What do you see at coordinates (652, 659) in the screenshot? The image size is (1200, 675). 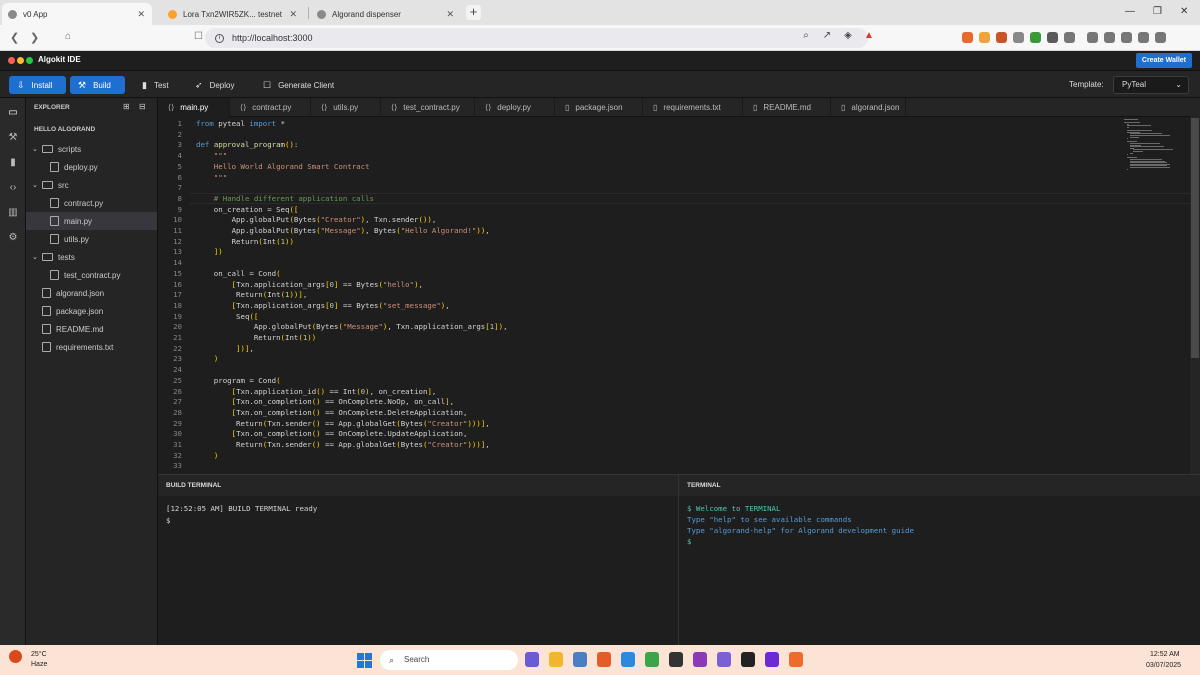 I see `chrome-icon` at bounding box center [652, 659].